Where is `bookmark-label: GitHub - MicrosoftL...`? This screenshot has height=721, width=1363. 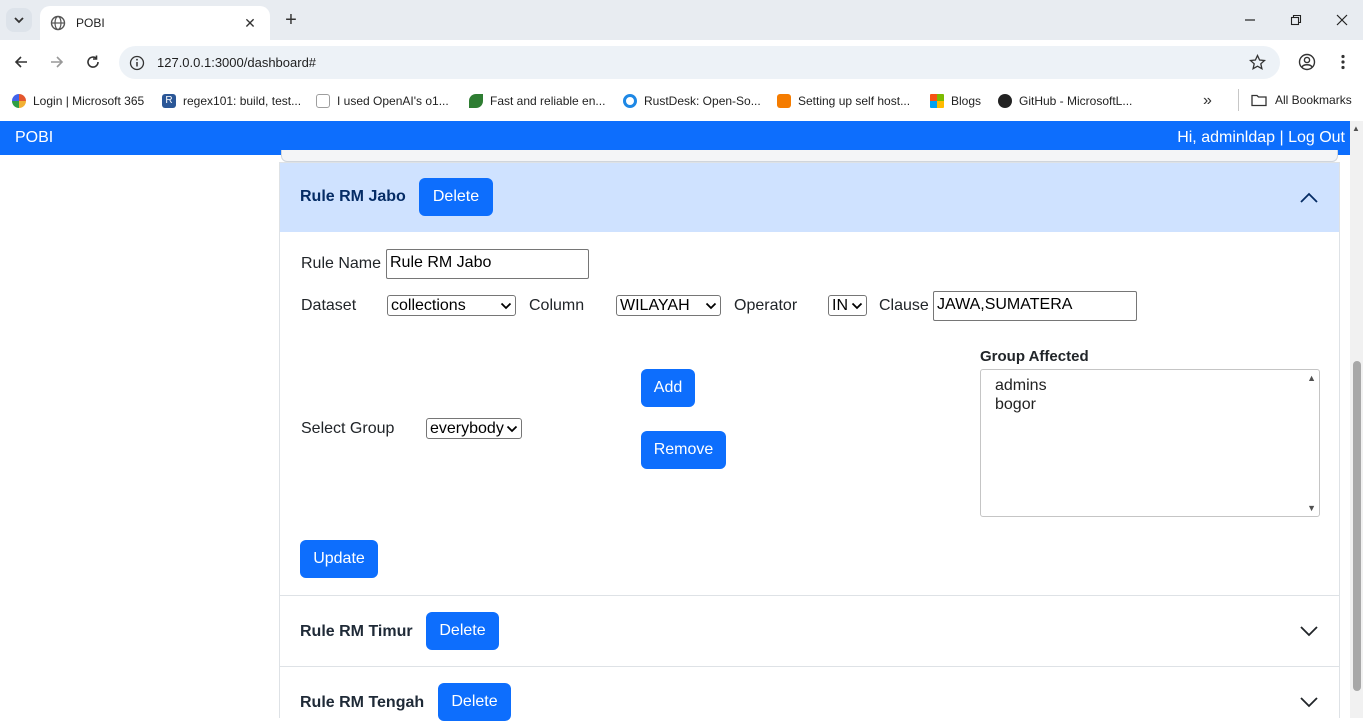
bookmark-label: GitHub - MicrosoftL... is located at coordinates (1076, 101).